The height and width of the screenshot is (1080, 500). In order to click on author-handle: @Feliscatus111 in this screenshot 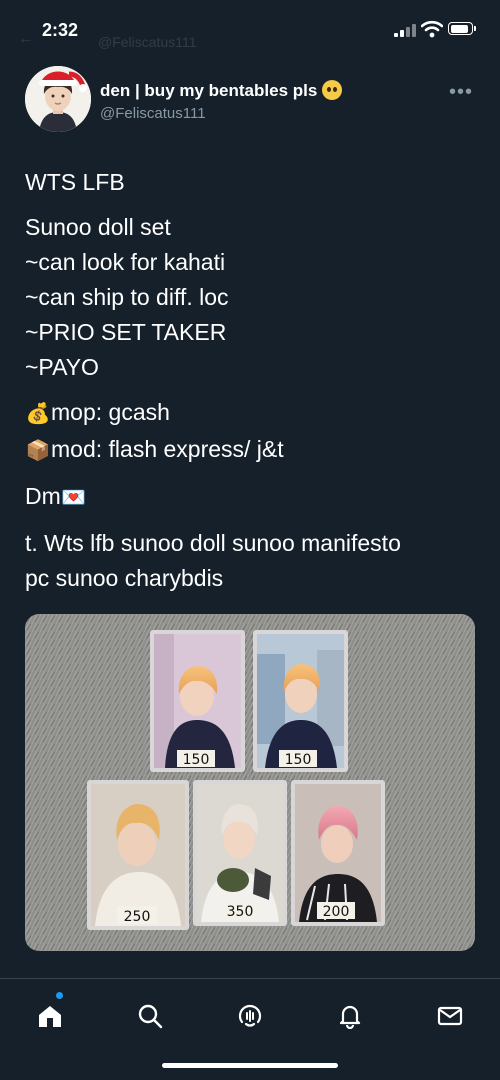, I will do `click(153, 113)`.